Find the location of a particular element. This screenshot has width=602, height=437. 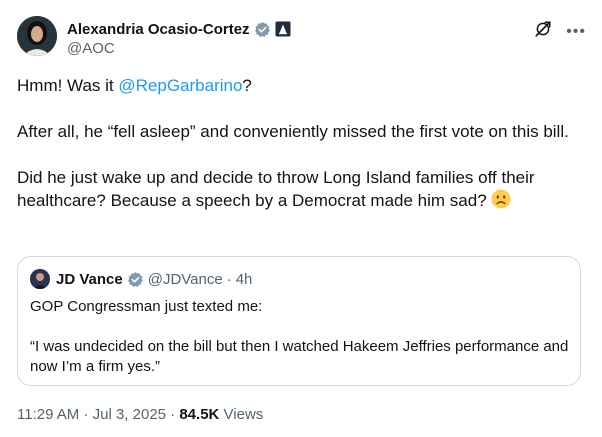

quoted-tweet-time: 4h is located at coordinates (244, 279).